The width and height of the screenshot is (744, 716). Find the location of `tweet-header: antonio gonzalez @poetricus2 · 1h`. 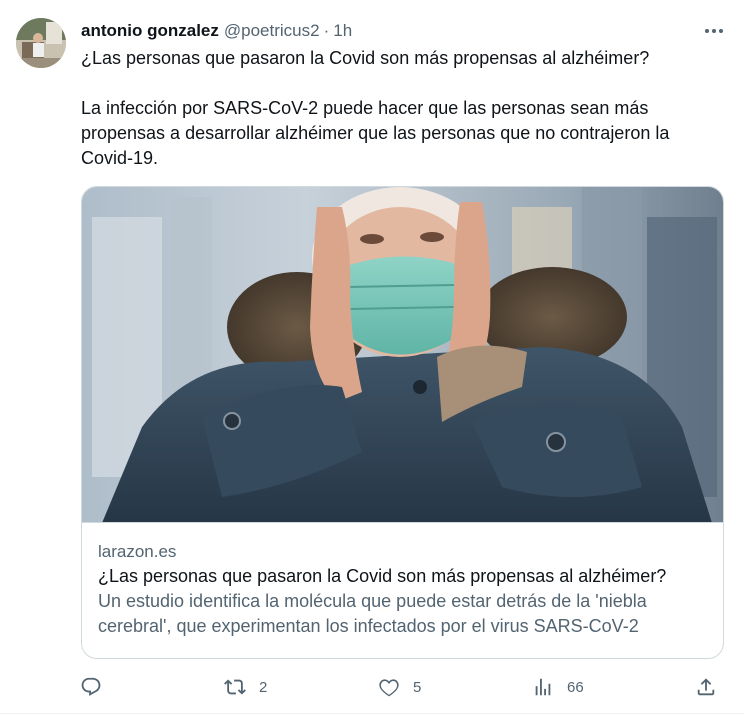

tweet-header: antonio gonzalez @poetricus2 · 1h is located at coordinates (382, 31).